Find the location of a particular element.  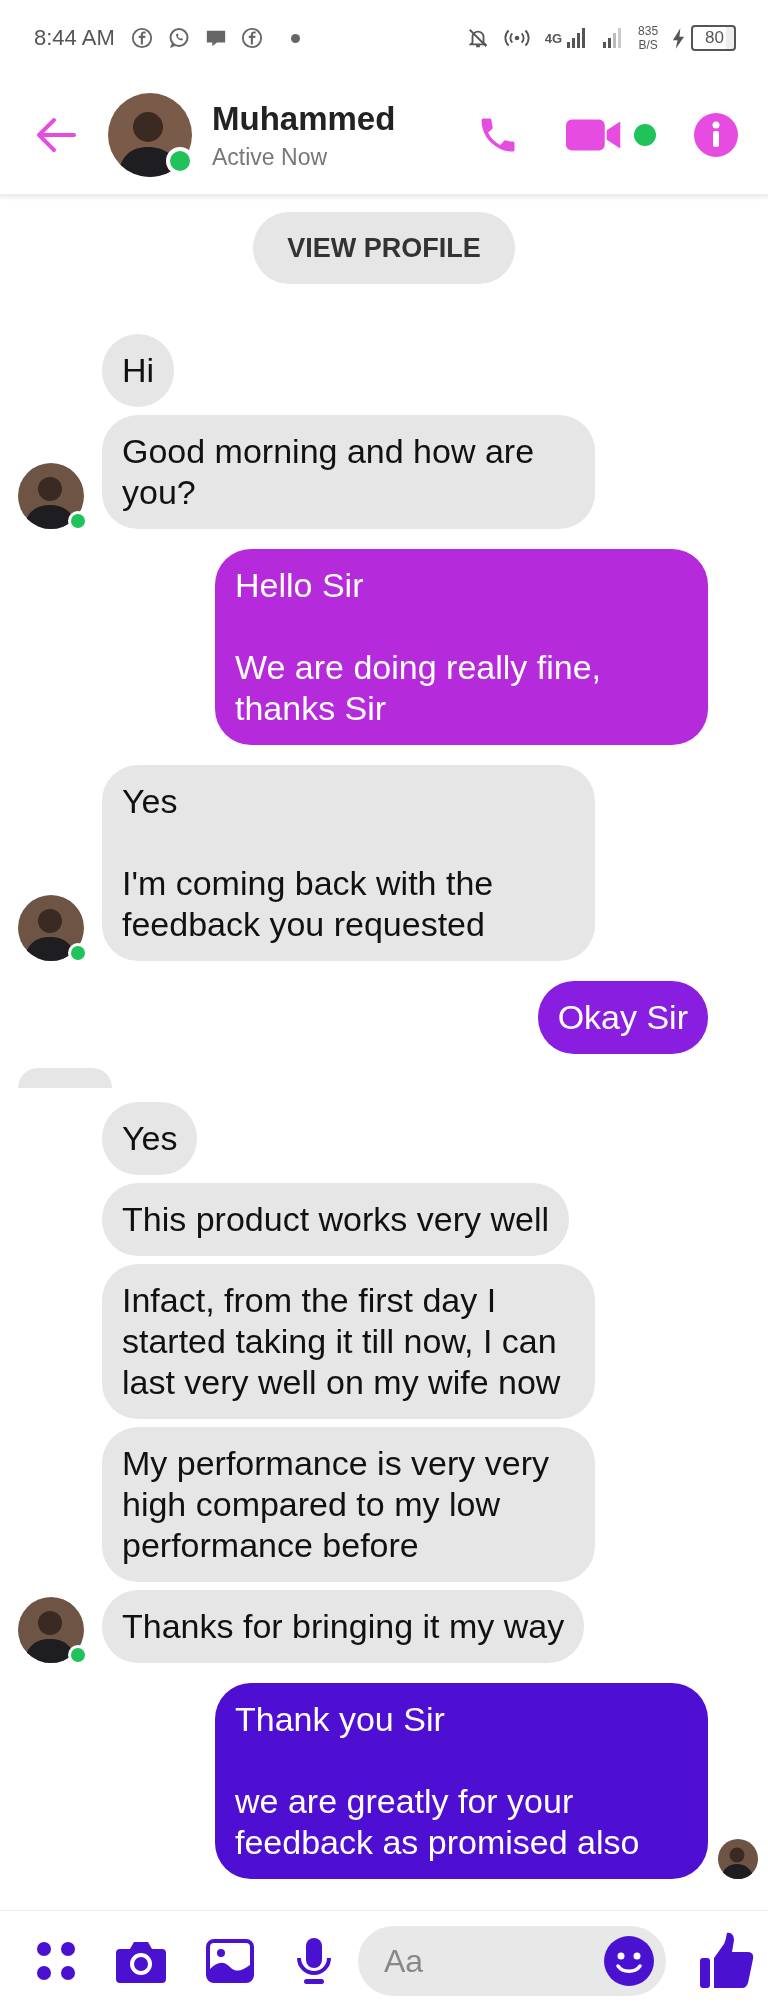

chat-bubble-icon is located at coordinates (178, 38).